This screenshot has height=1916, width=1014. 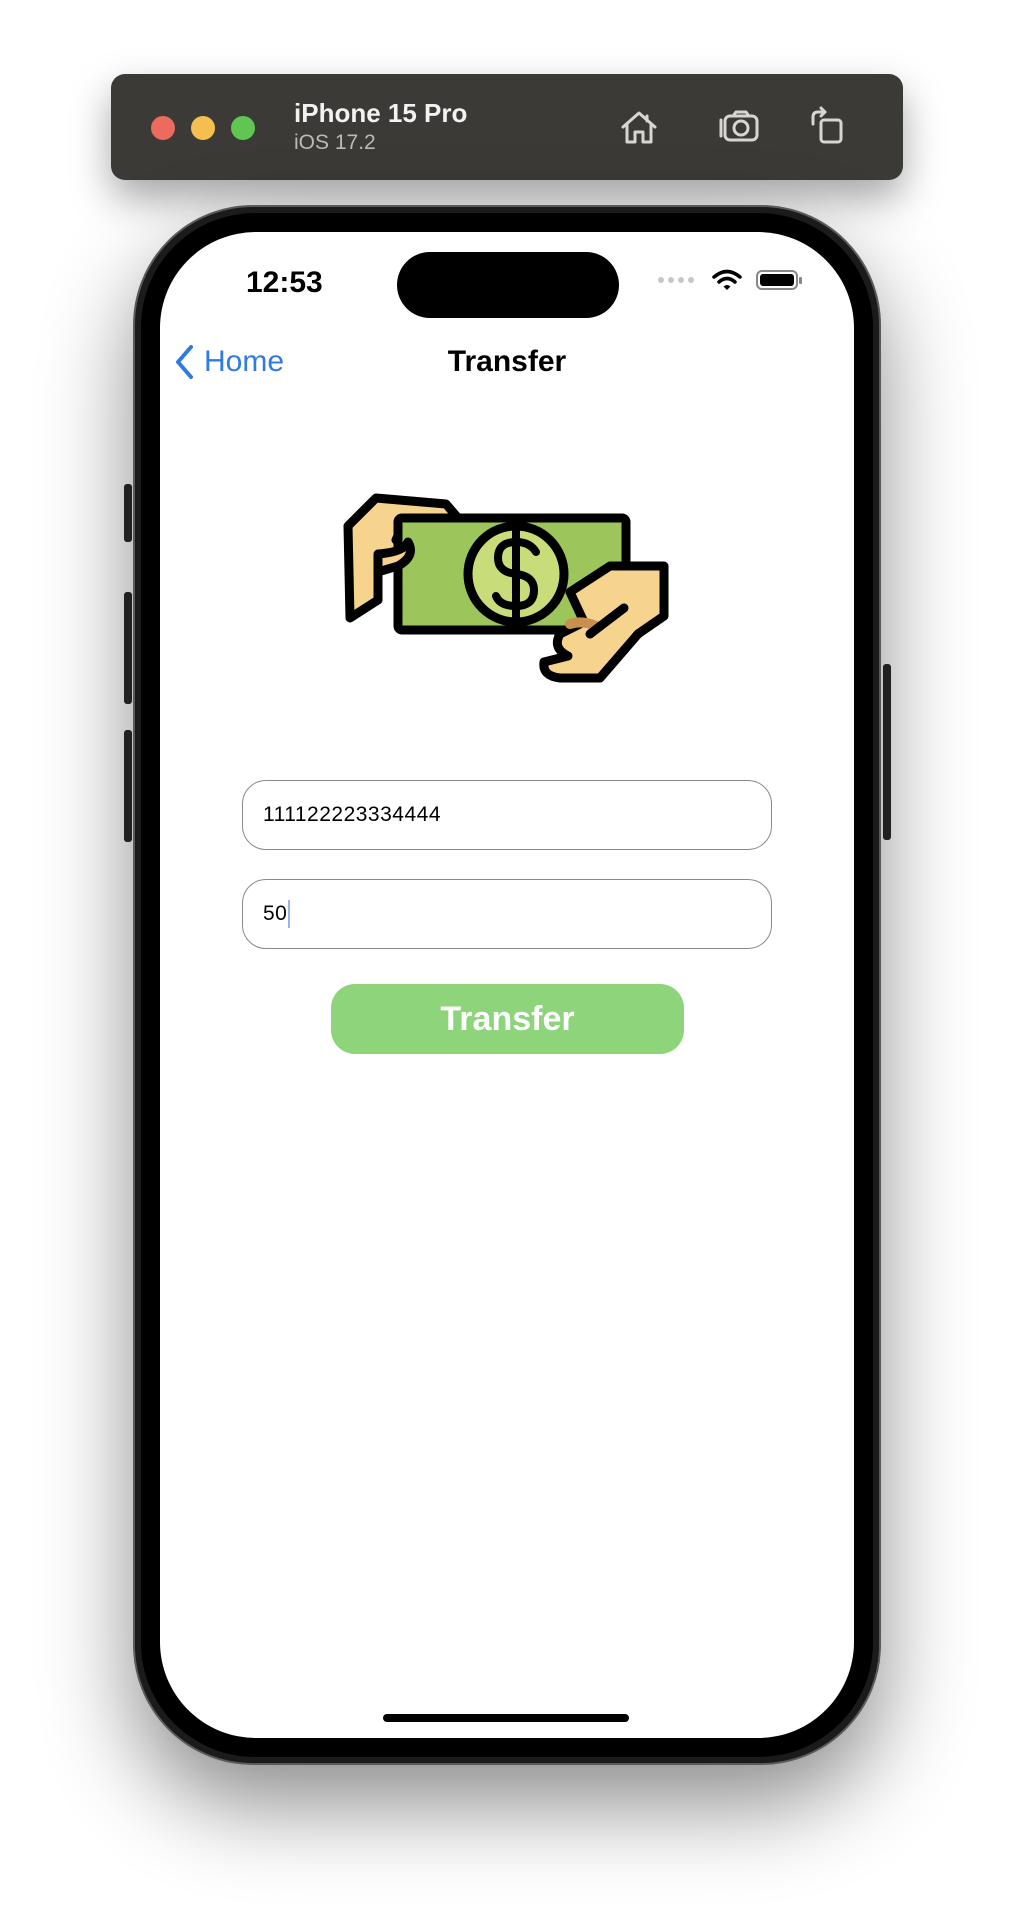 What do you see at coordinates (507, 815) in the screenshot?
I see `account-number-input: 111122223334444` at bounding box center [507, 815].